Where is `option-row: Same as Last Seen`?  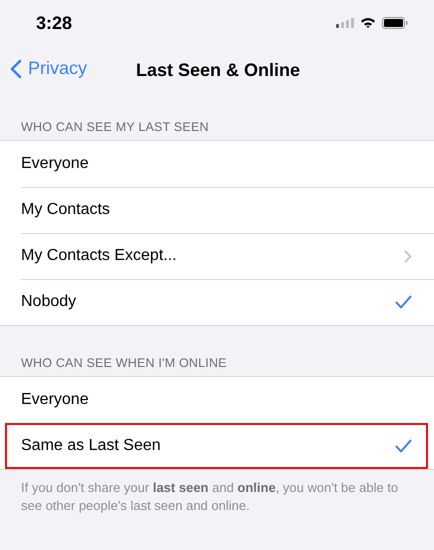
option-row: Same as Last Seen is located at coordinates (216, 446).